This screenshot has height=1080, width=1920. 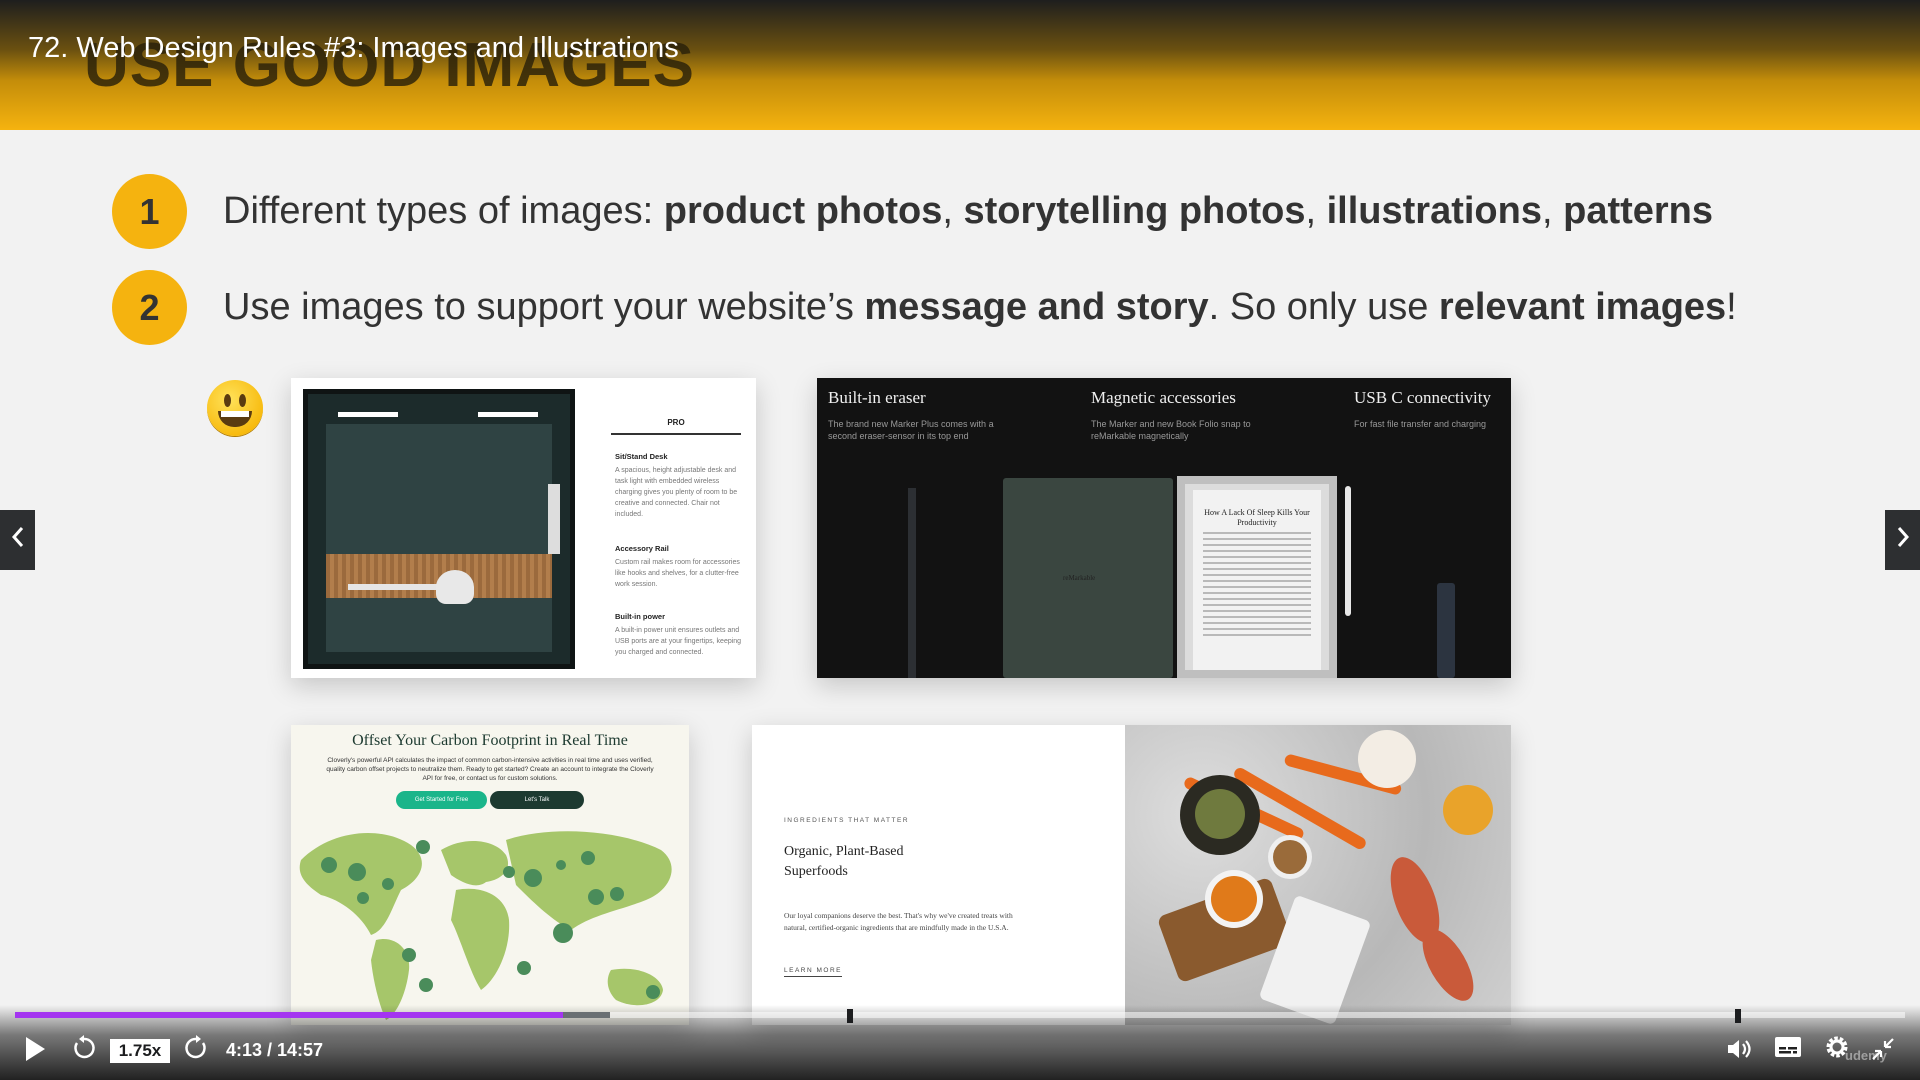 What do you see at coordinates (676, 426) in the screenshot?
I see `pro-label: PRO` at bounding box center [676, 426].